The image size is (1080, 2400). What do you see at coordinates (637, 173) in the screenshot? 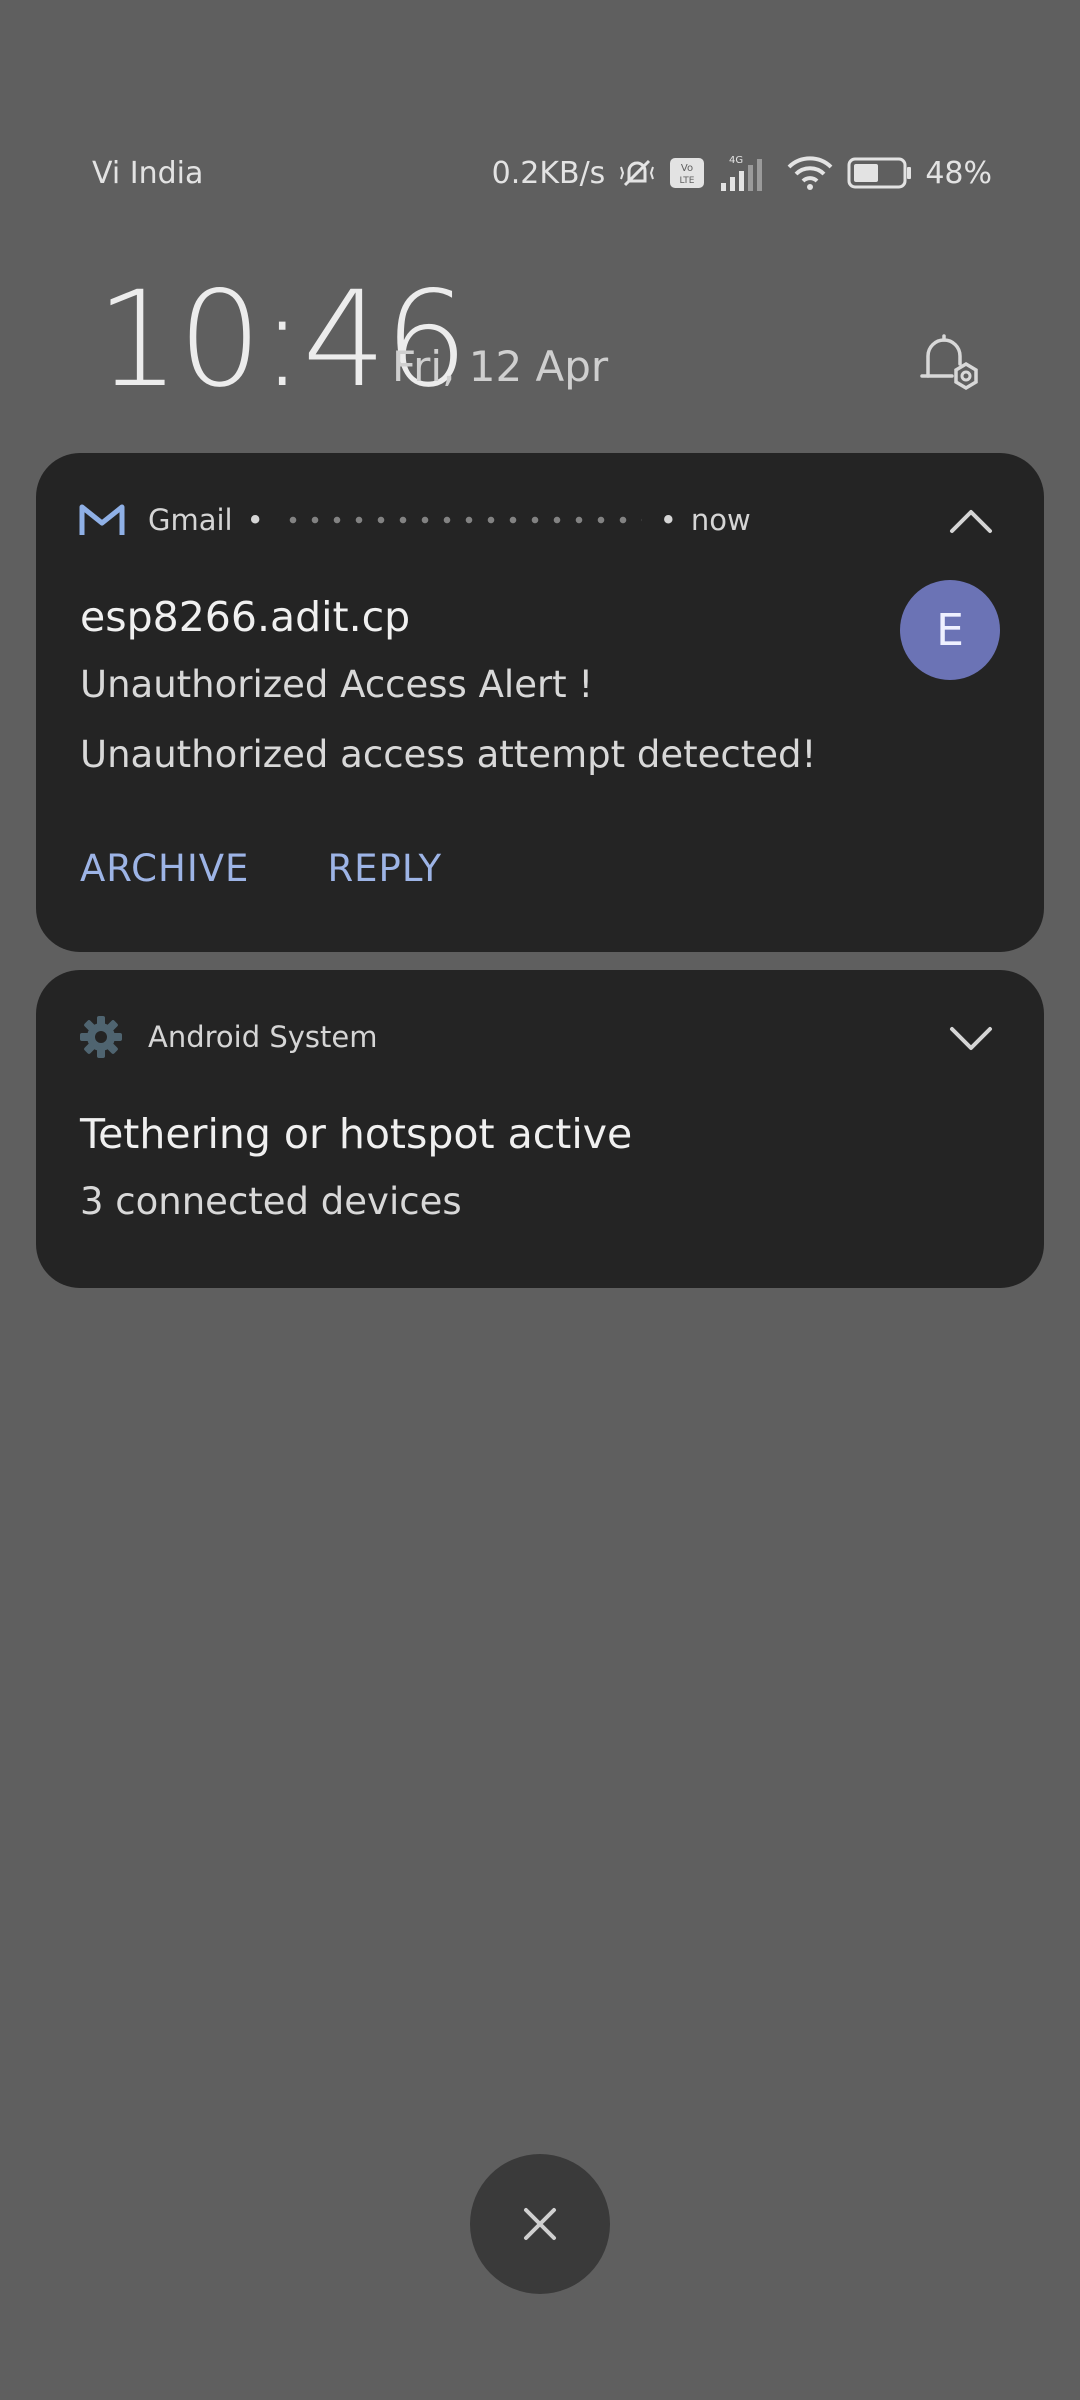
I see `vibrate-mute-icon` at bounding box center [637, 173].